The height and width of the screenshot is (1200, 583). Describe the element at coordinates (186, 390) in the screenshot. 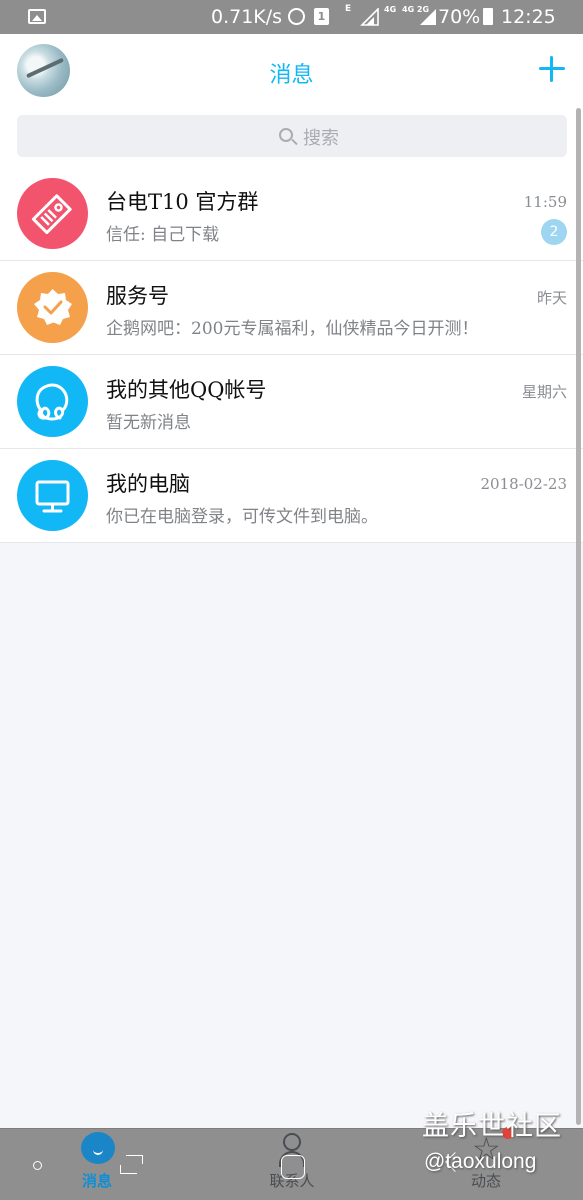

I see `conversation-name: 我的其他QQ帐号` at that location.